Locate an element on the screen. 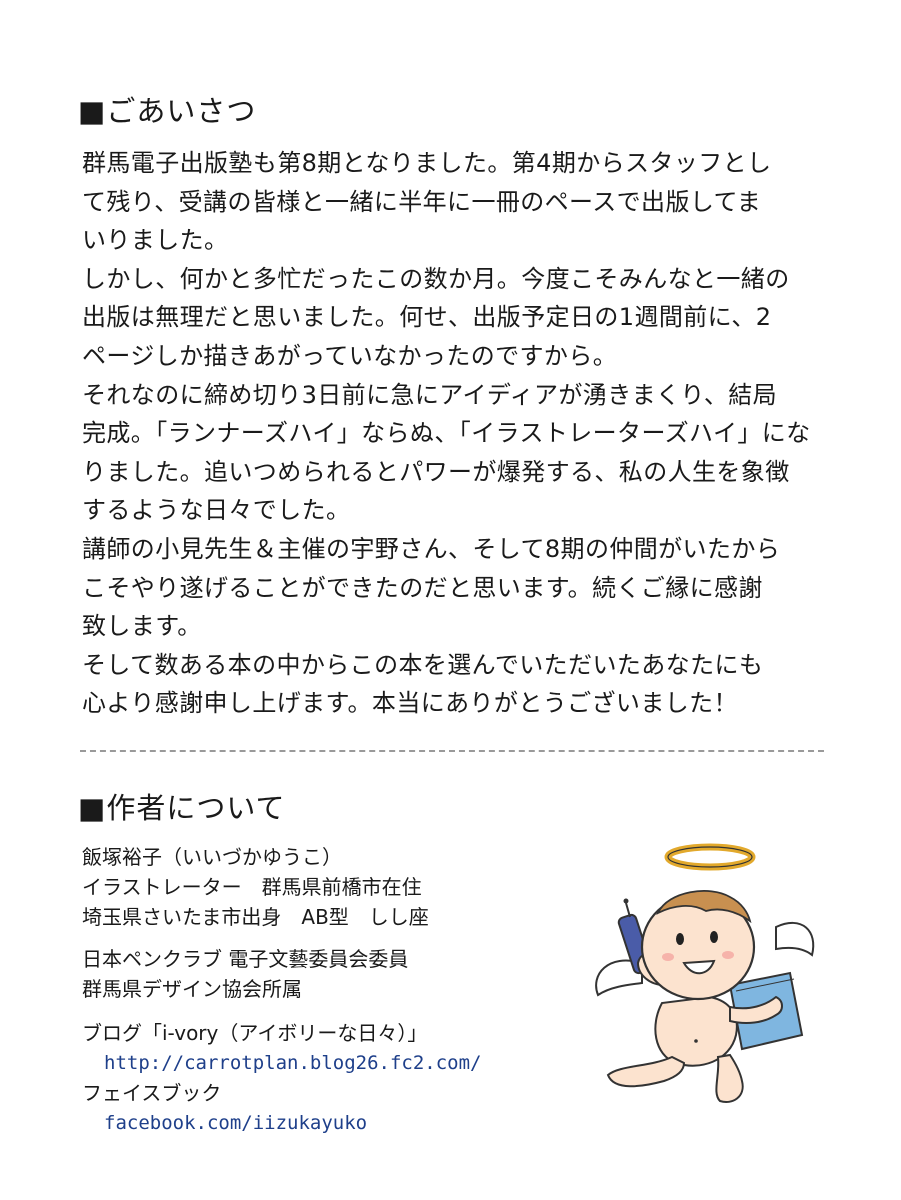 The image size is (901, 1200). leg-left is located at coordinates (646, 1071).